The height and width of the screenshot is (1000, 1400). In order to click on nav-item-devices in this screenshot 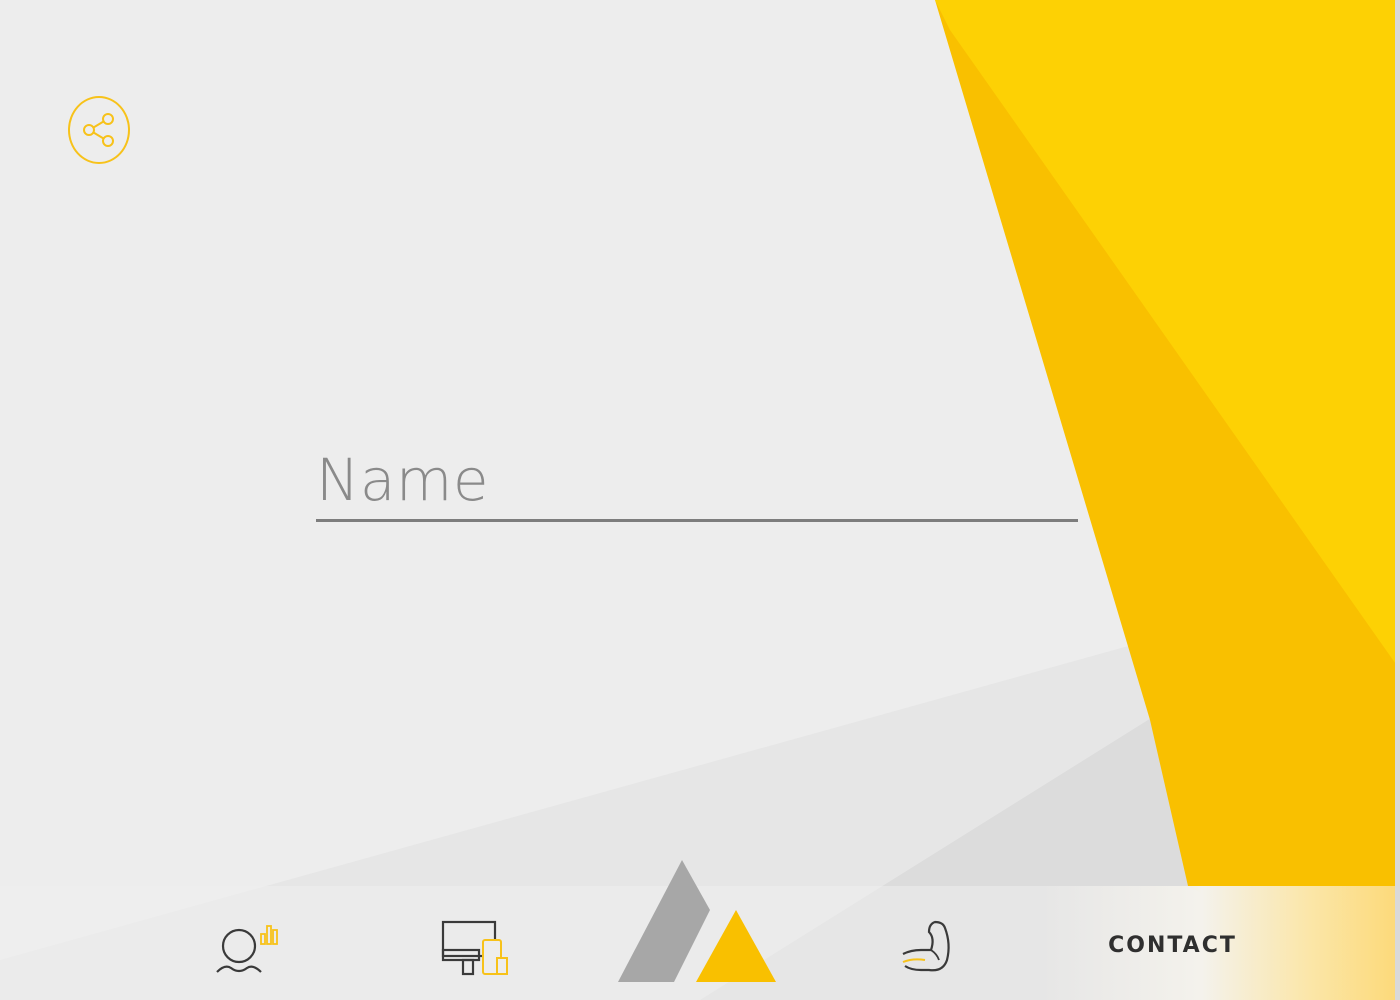, I will do `click(475, 945)`.